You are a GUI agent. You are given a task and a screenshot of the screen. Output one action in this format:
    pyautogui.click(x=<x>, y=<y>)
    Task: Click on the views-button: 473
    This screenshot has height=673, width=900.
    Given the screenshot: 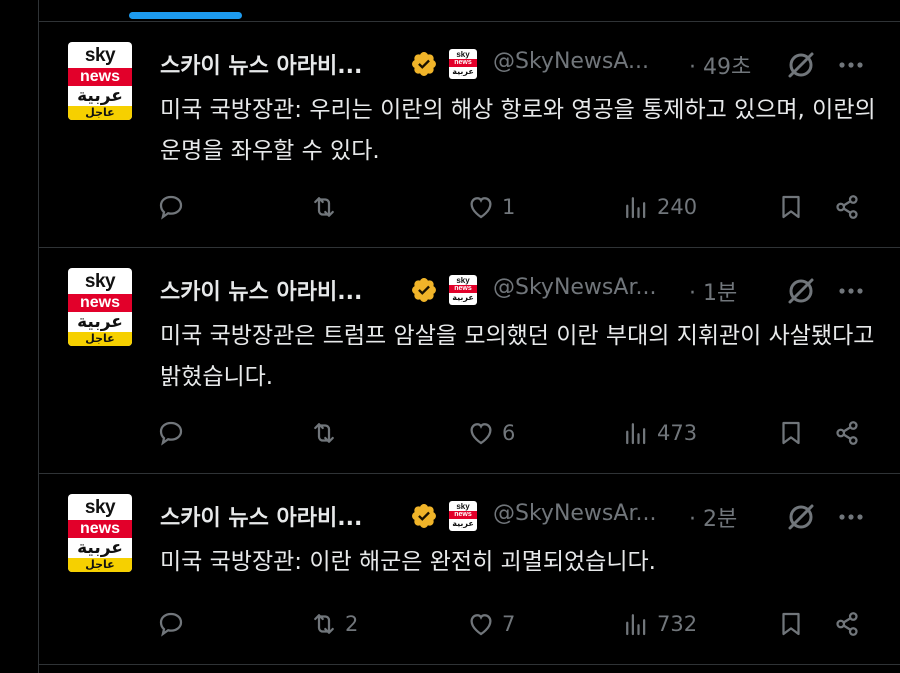 What is the action you would take?
    pyautogui.click(x=659, y=433)
    